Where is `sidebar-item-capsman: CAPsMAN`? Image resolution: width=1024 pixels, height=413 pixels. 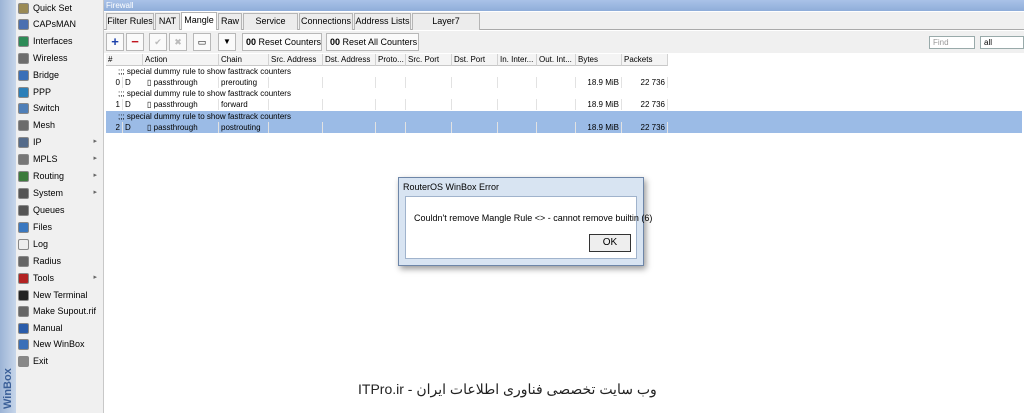
sidebar-item-capsman: CAPsMAN is located at coordinates (60, 24).